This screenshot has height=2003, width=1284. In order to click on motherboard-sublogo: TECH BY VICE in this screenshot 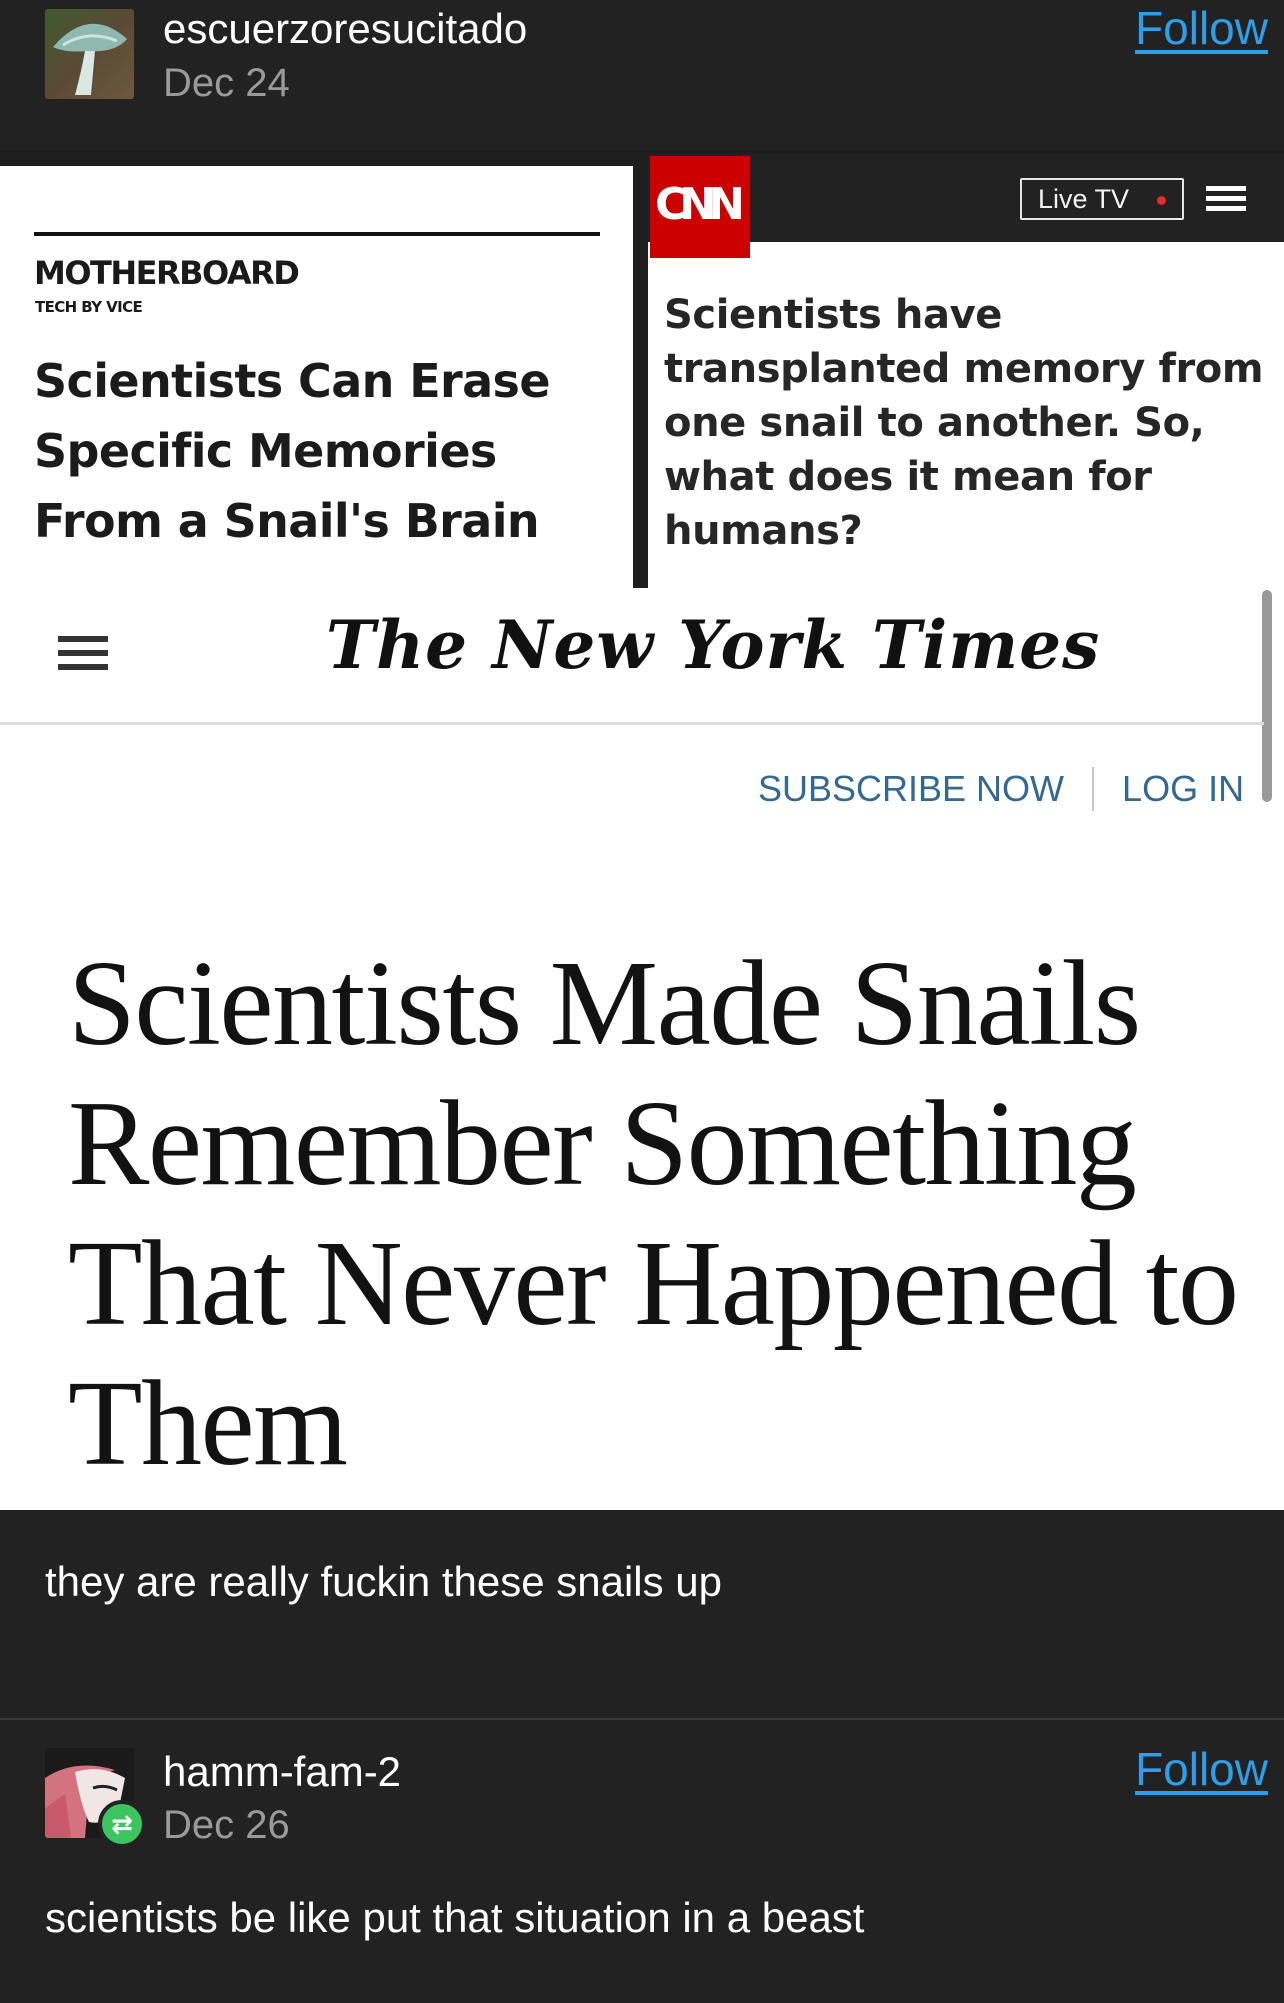, I will do `click(89, 307)`.